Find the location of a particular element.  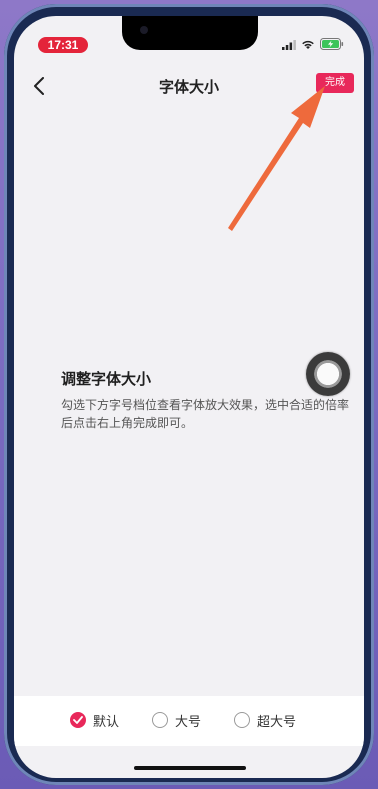

content-description: 勾选下方字号档位查看字体放大效果，选中合适的倍率后点击右上角完成即可。 is located at coordinates (205, 414).